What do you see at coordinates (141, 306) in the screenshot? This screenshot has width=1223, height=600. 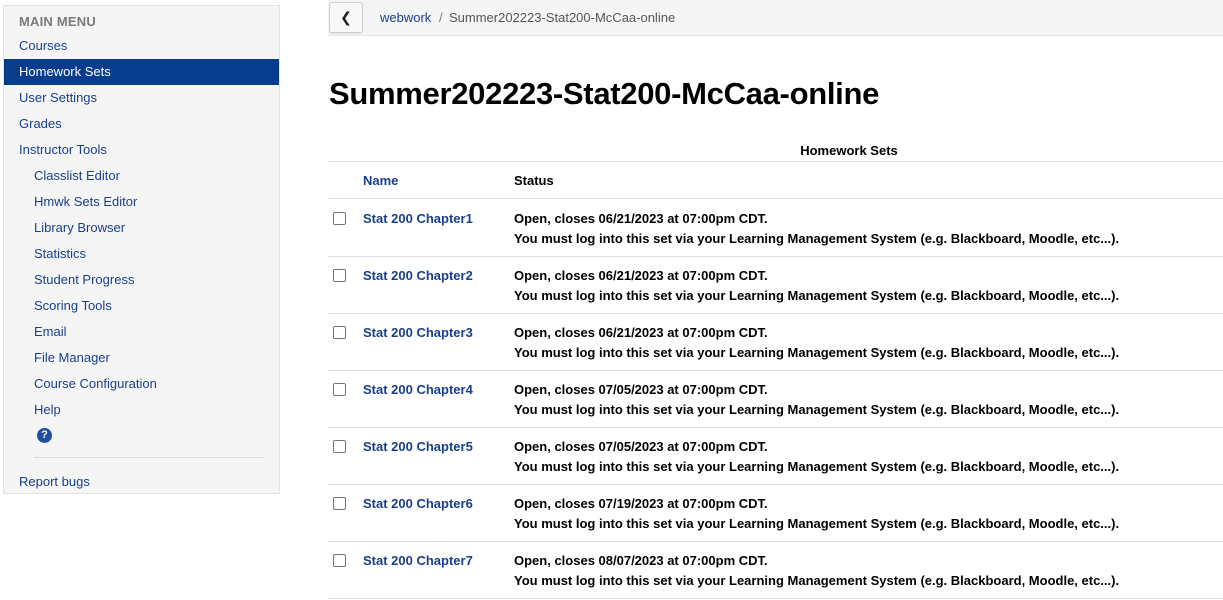 I see `sidebar-item-scoring-tools: Scoring Tools` at bounding box center [141, 306].